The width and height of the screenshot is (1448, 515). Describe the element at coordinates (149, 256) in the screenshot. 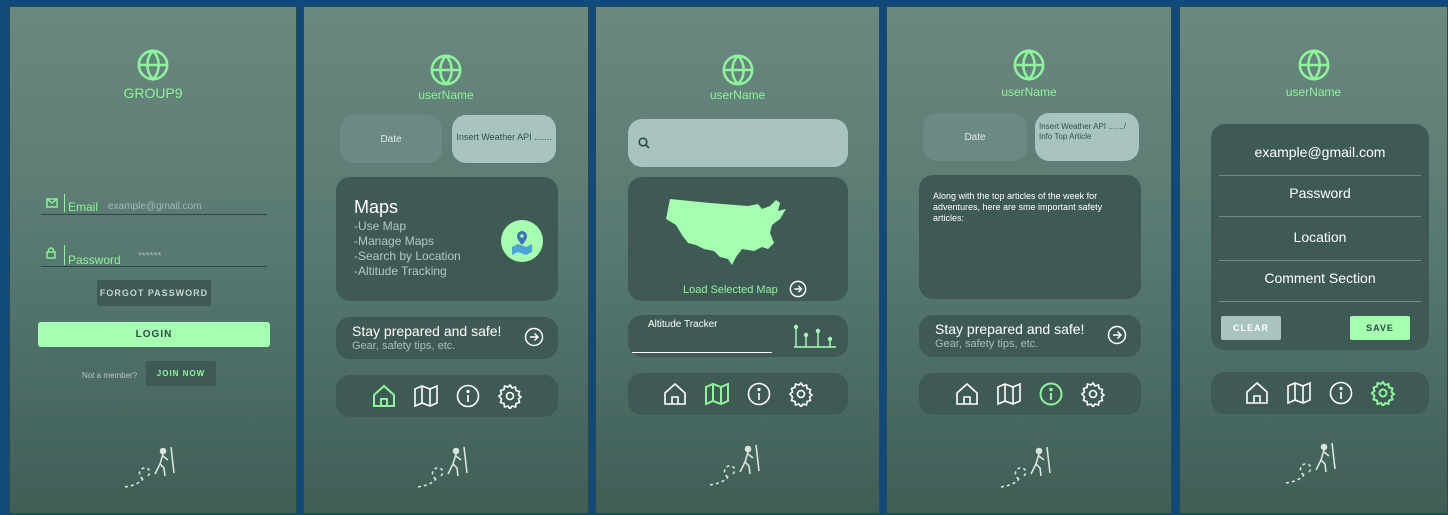

I see `password-input: ******` at that location.